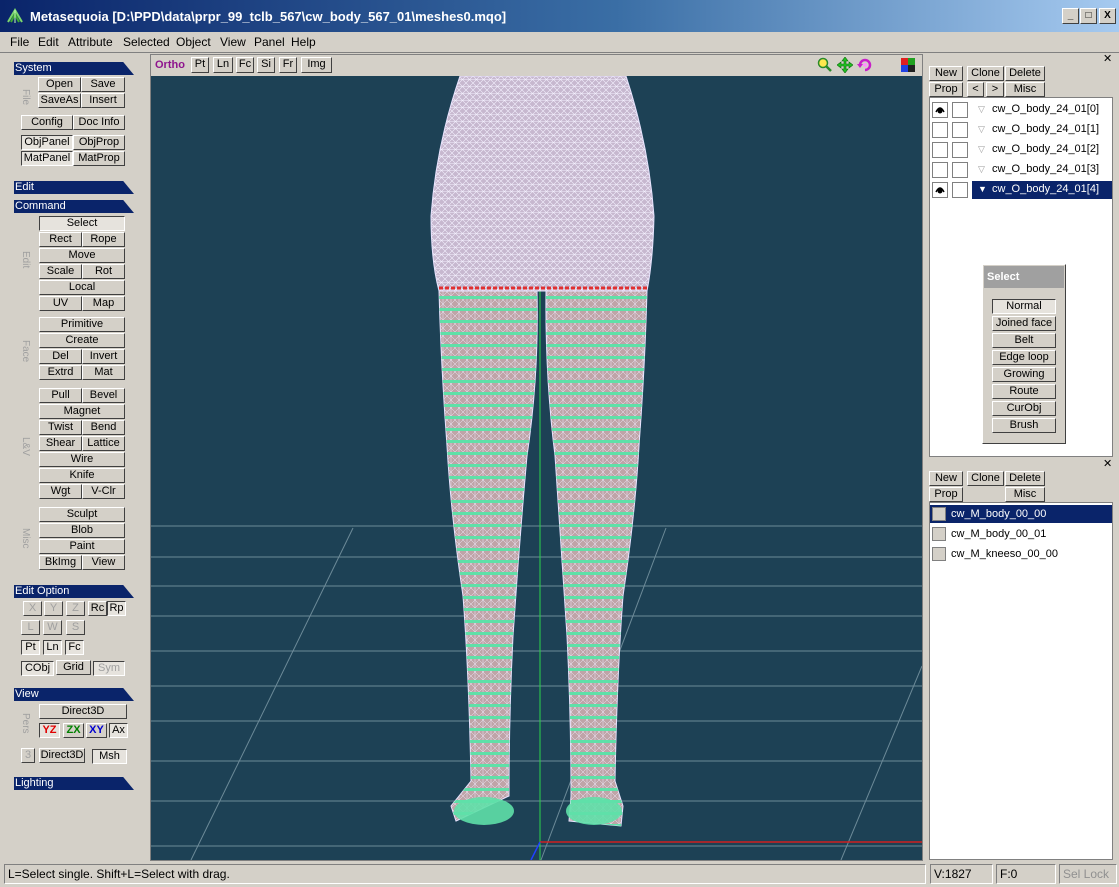 The height and width of the screenshot is (887, 1119). Describe the element at coordinates (90, 42) in the screenshot. I see `menu-attribute: Attribute` at that location.